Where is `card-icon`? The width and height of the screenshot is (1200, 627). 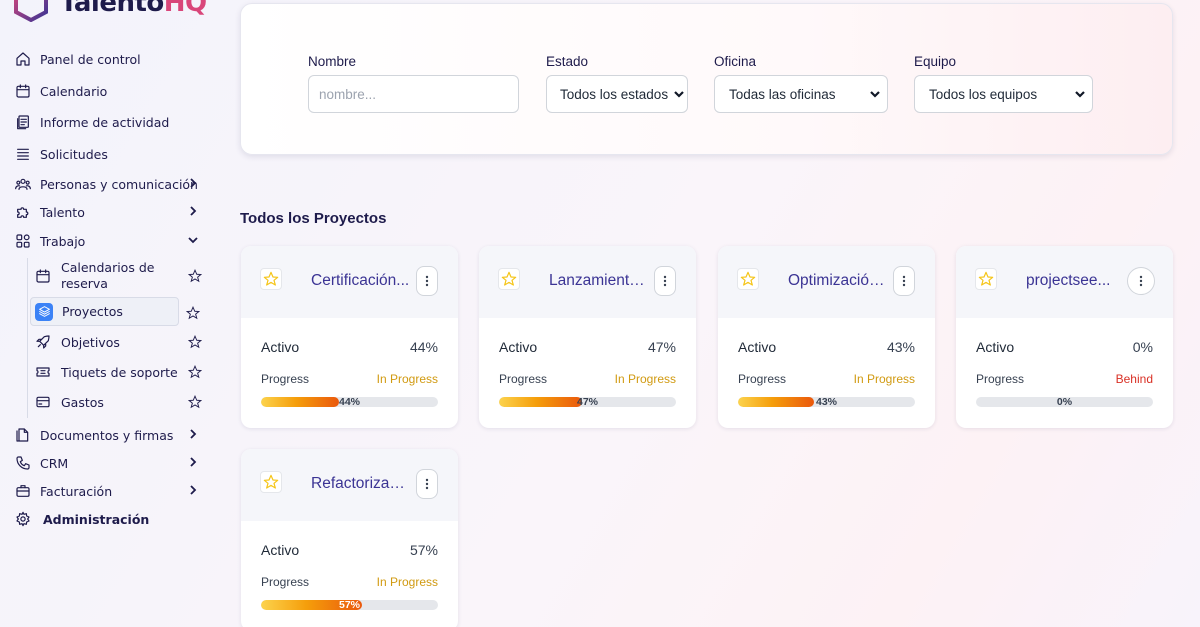 card-icon is located at coordinates (43, 402).